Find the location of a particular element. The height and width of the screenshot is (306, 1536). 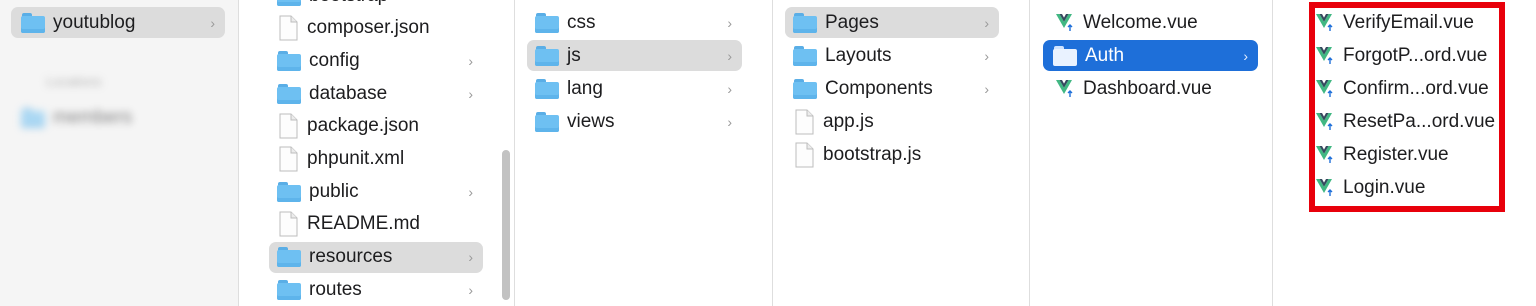

list-item-welcome-vue: Welcome.vue is located at coordinates (1150, 22).